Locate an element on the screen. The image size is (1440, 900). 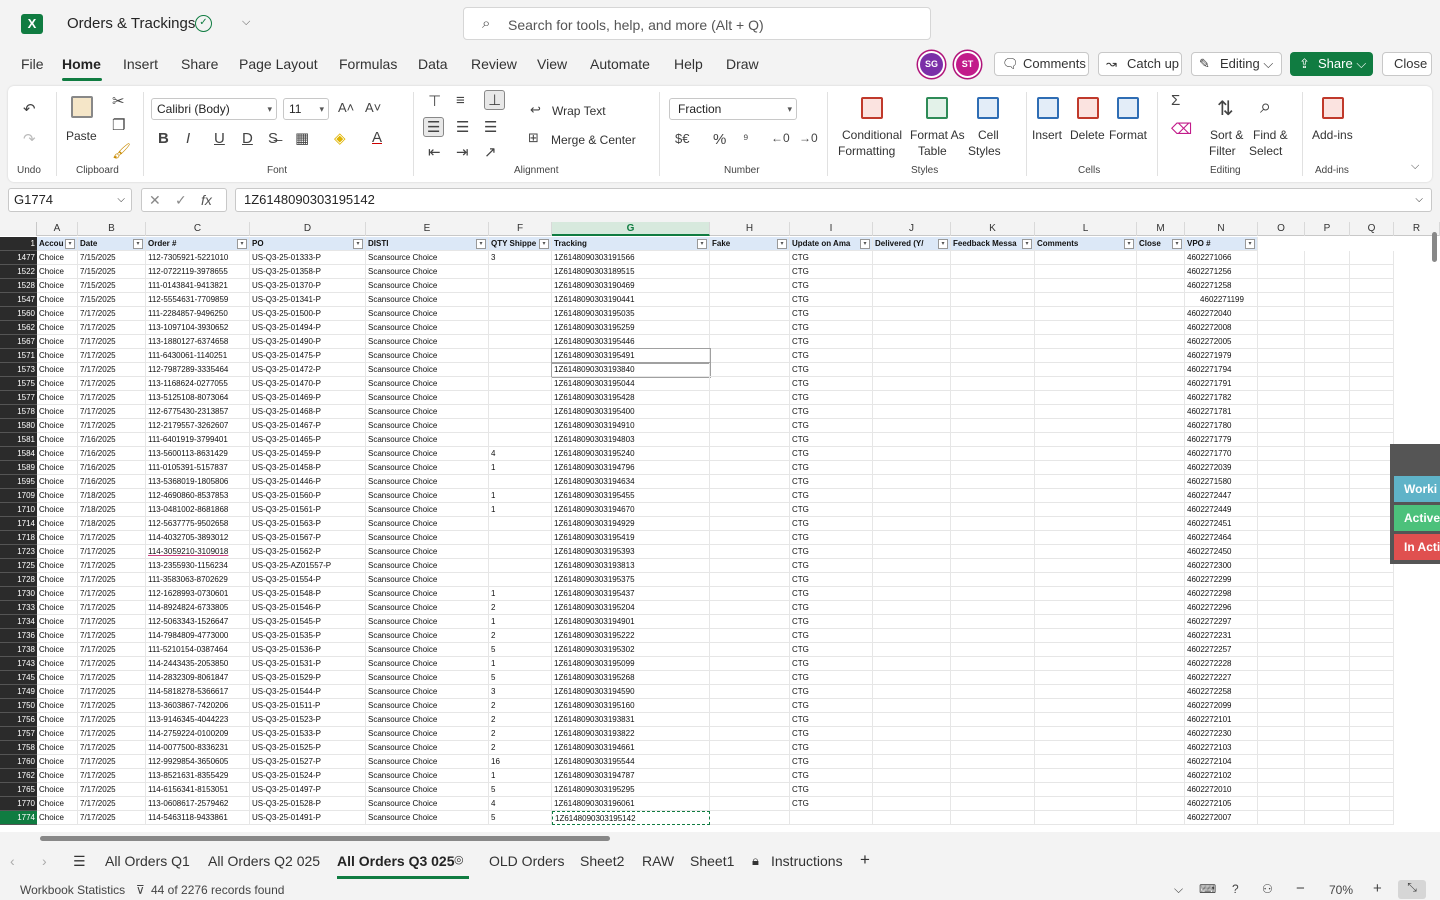
table-cell: 1Z6148090303195455 is located at coordinates (631, 496).